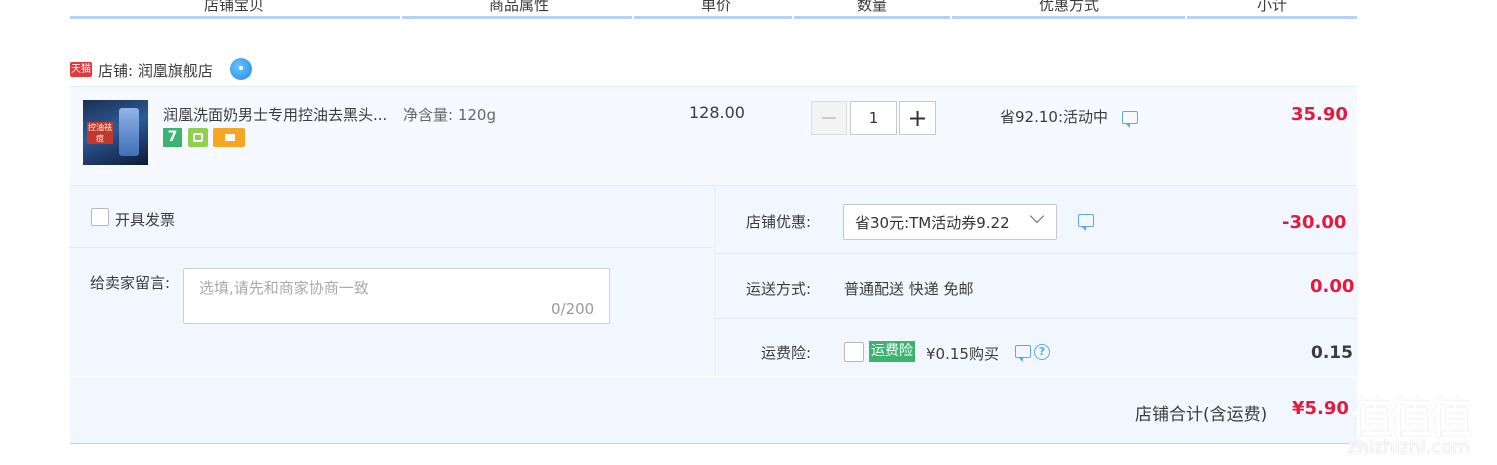  What do you see at coordinates (573, 309) in the screenshot?
I see `message-char-counter: 0/200` at bounding box center [573, 309].